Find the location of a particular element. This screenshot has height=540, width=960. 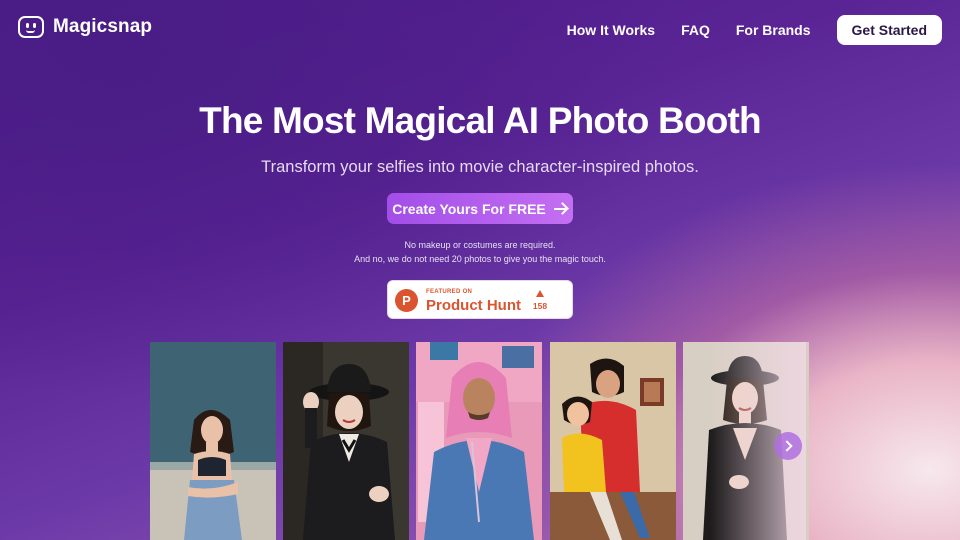

nav-for-brands: For Brands is located at coordinates (773, 30).